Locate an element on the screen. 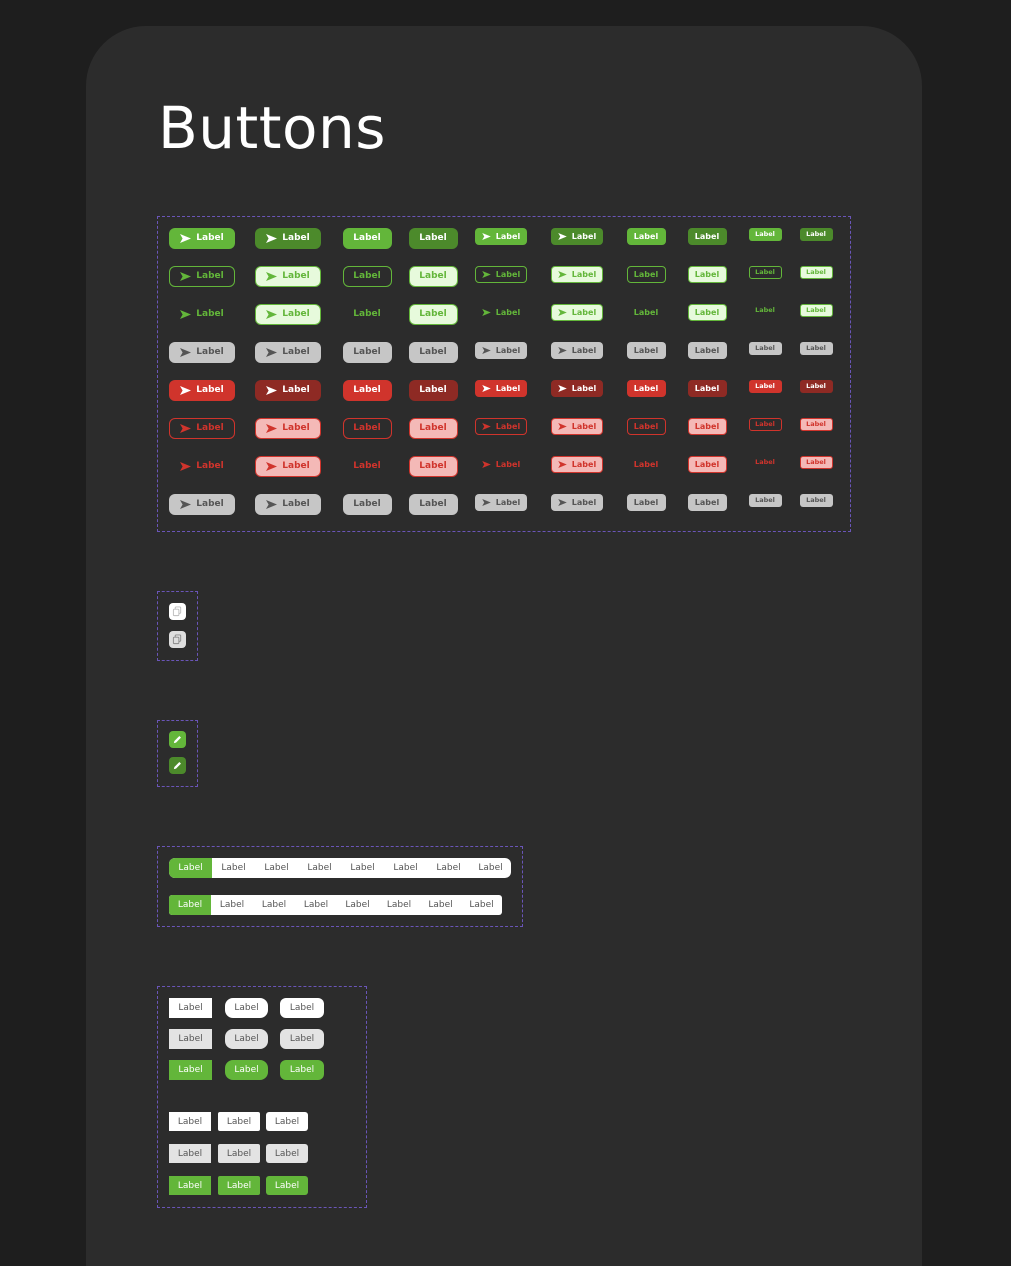  copy-icon-button is located at coordinates (177, 611).